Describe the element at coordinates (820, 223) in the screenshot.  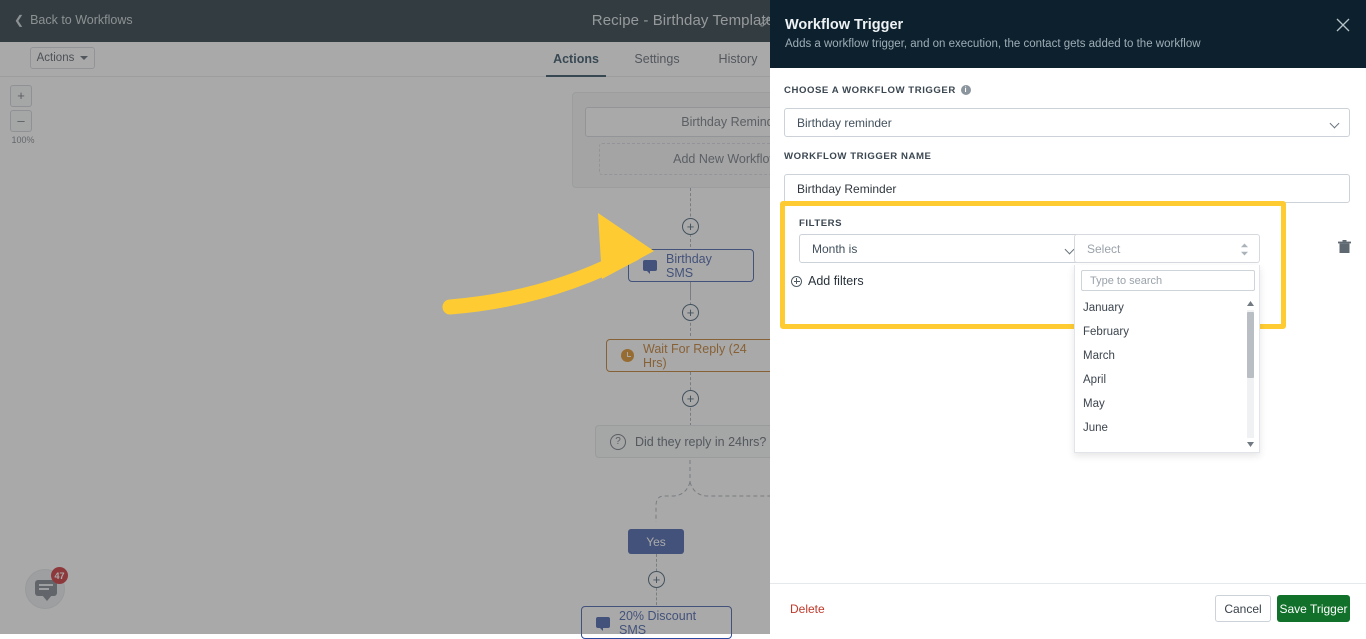
I see `filters-label: FILTERS` at that location.